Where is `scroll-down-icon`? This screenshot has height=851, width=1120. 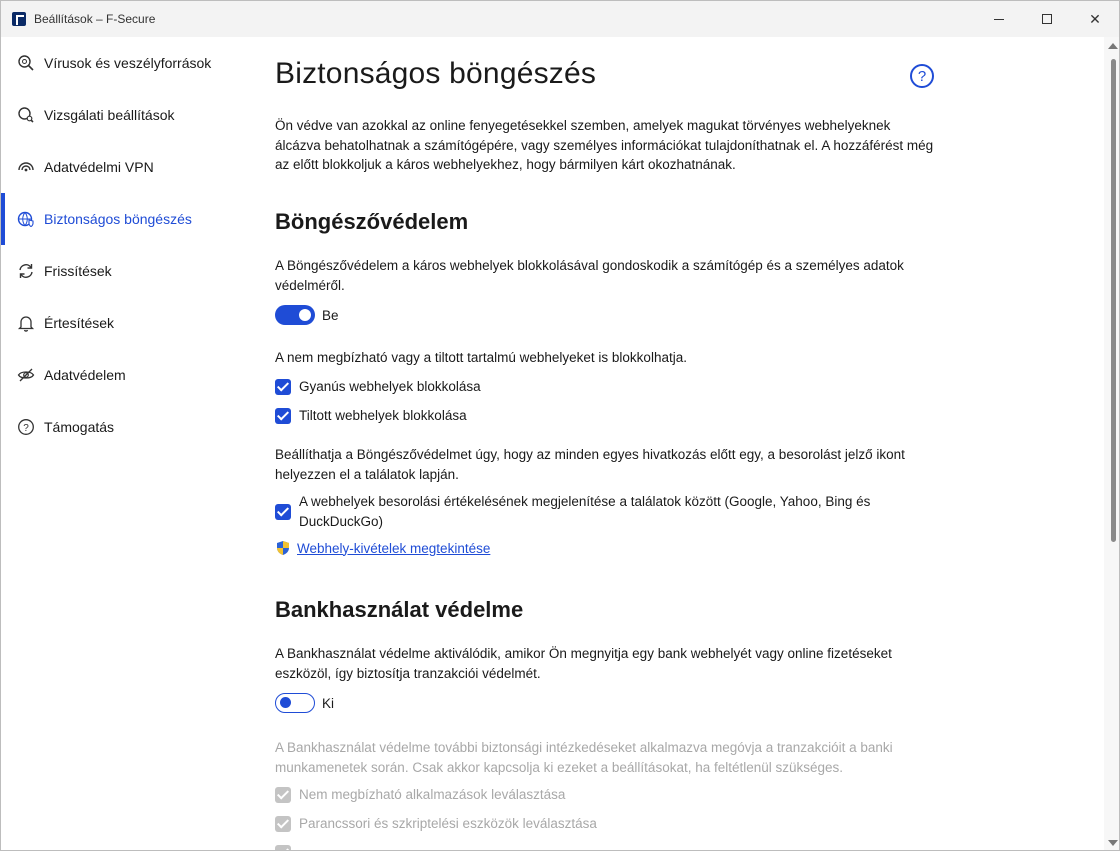
scroll-down-icon is located at coordinates (1113, 843).